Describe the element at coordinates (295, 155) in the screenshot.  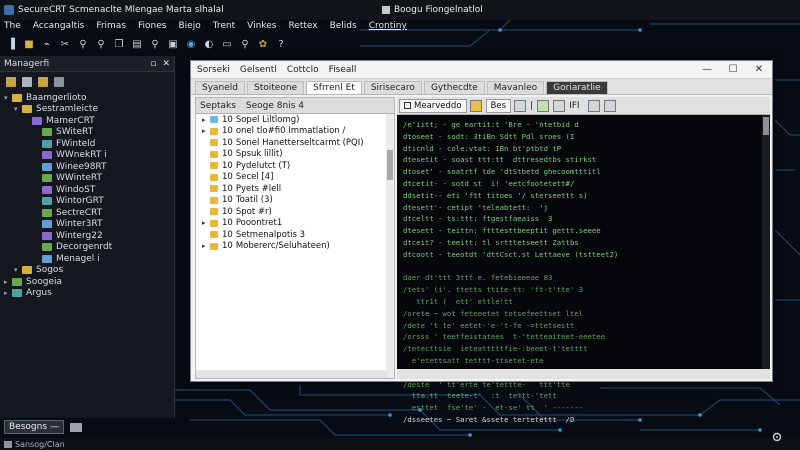
I see `file-list-item: 10 Spsuk lillit)` at that location.